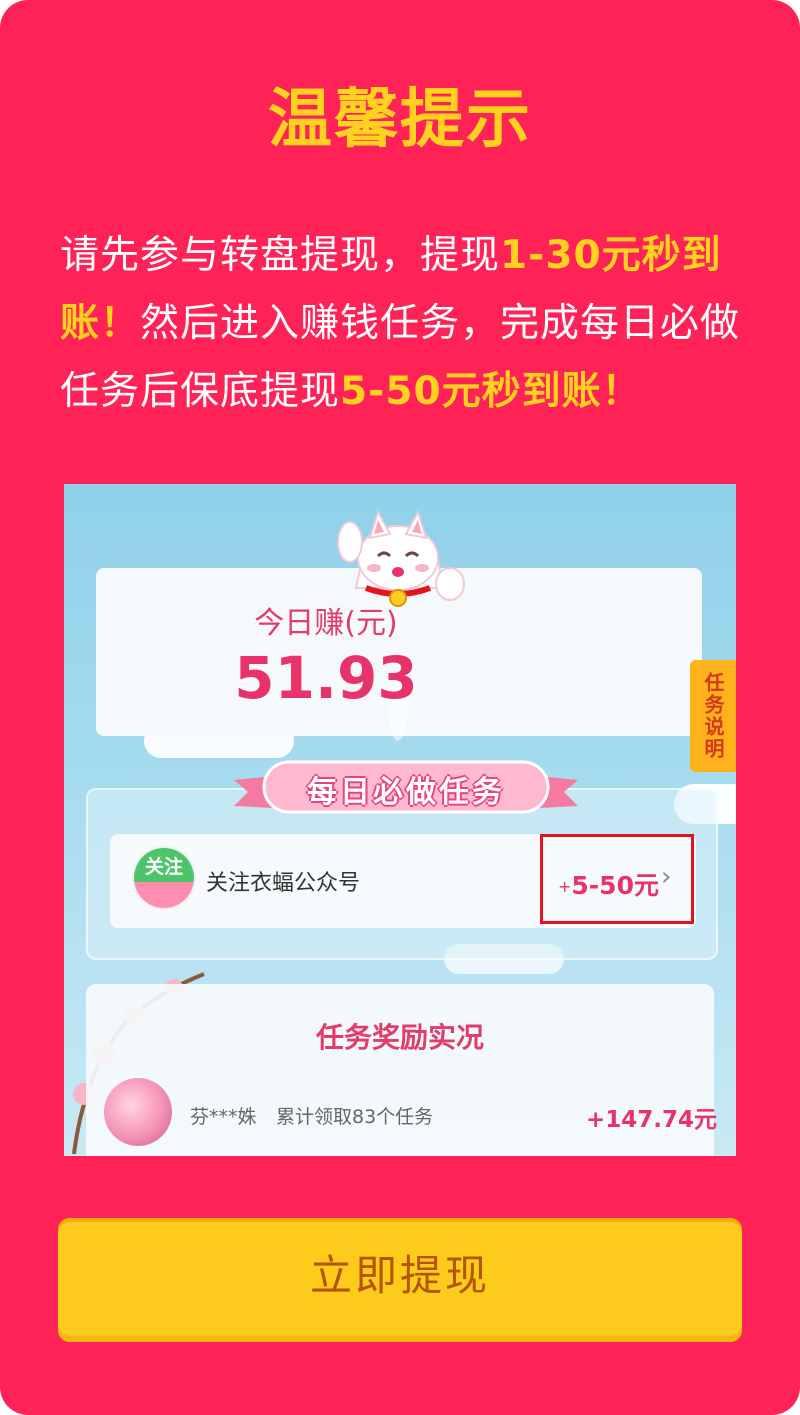 The height and width of the screenshot is (1415, 800). What do you see at coordinates (652, 1120) in the screenshot?
I see `record-amount: +147.74元` at bounding box center [652, 1120].